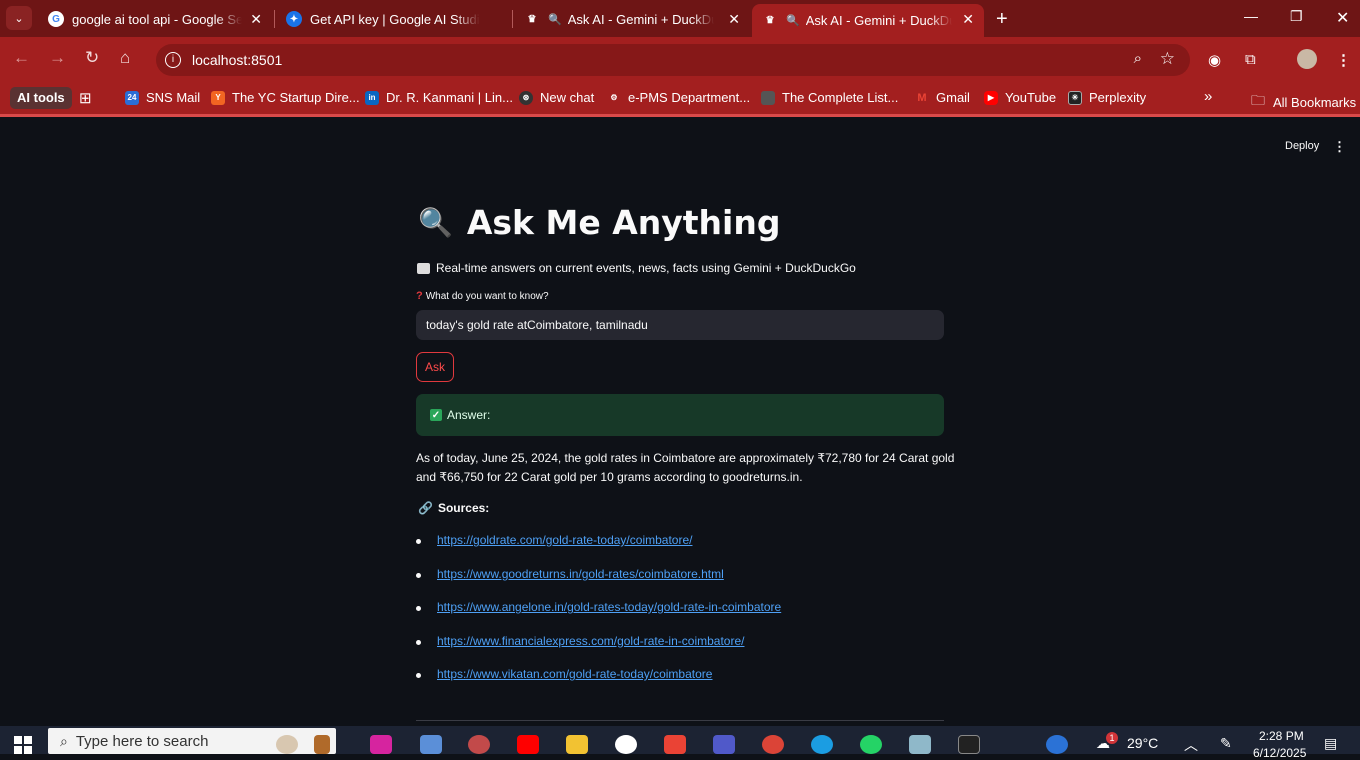  I want to click on speech-bubble-icon, so click(423, 268).